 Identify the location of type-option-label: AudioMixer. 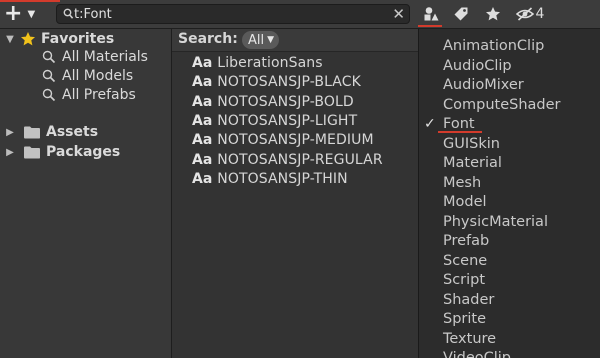
(483, 85).